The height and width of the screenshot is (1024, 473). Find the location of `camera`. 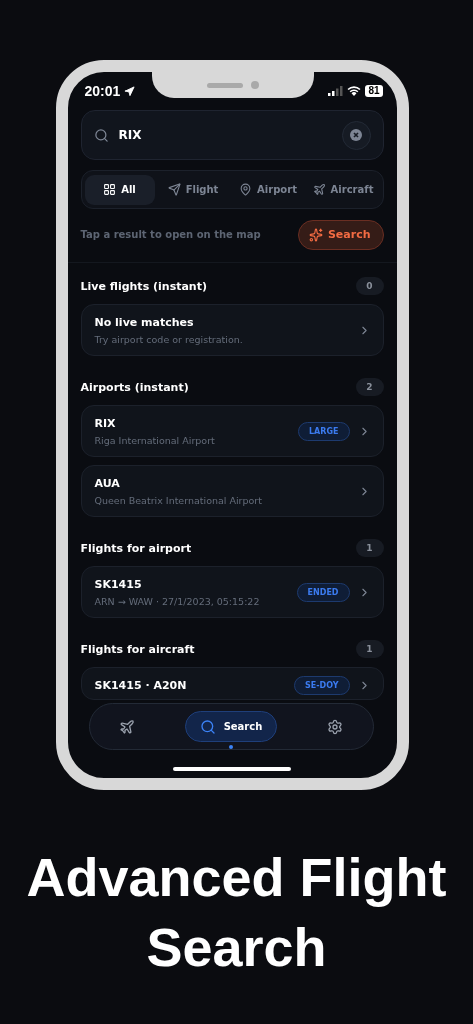

camera is located at coordinates (254, 85).